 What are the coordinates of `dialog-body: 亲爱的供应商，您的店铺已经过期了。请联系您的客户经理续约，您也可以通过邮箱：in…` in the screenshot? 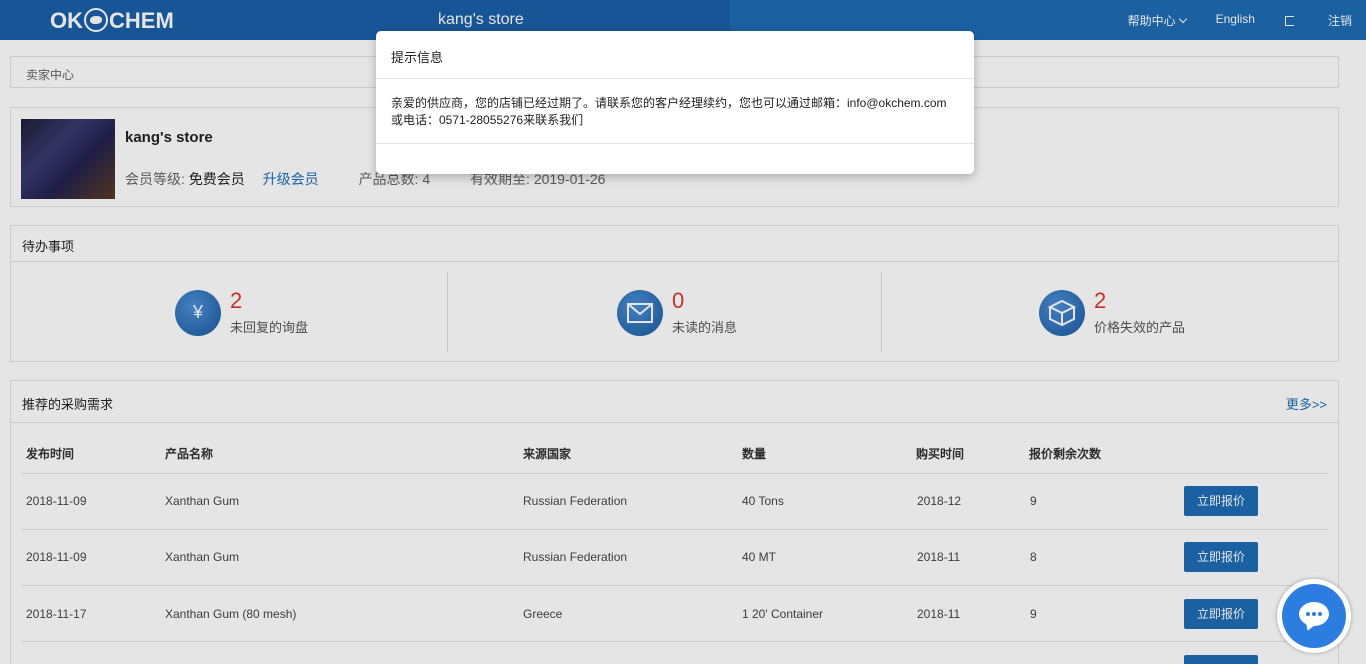 It's located at (675, 111).